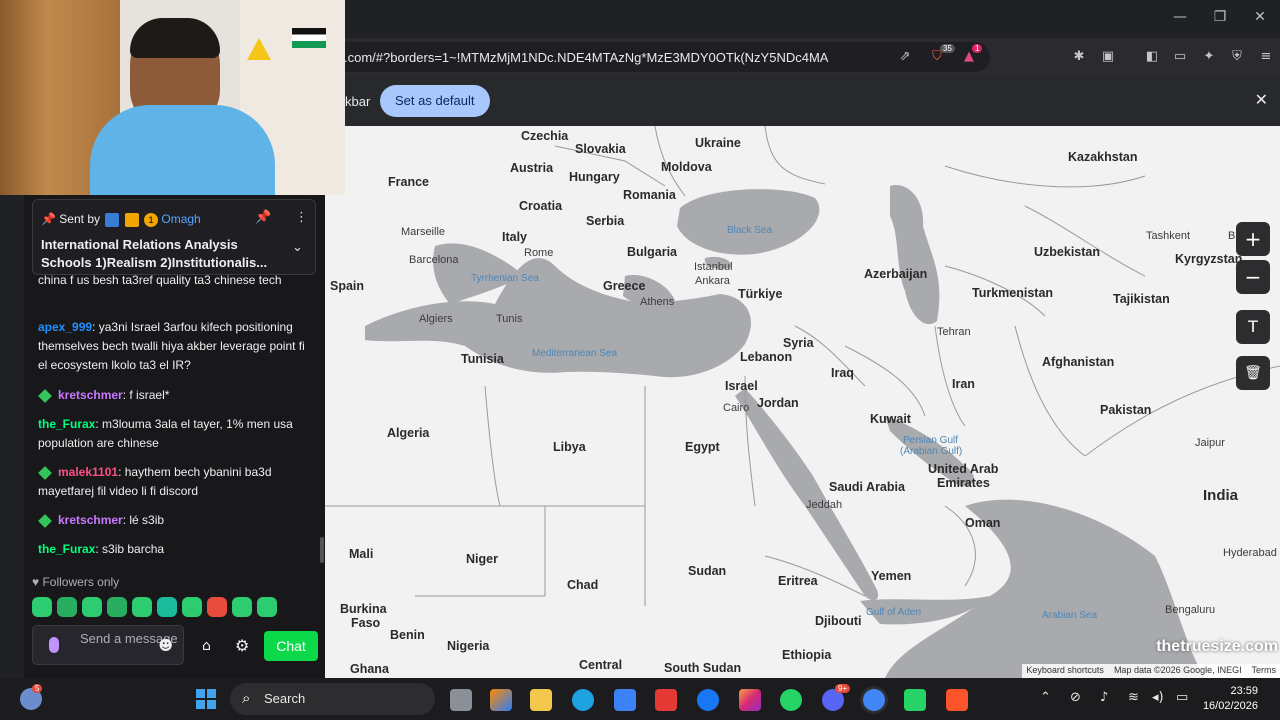 This screenshot has width=1280, height=720. What do you see at coordinates (1264, 670) in the screenshot?
I see `terms-link: Terms` at bounding box center [1264, 670].